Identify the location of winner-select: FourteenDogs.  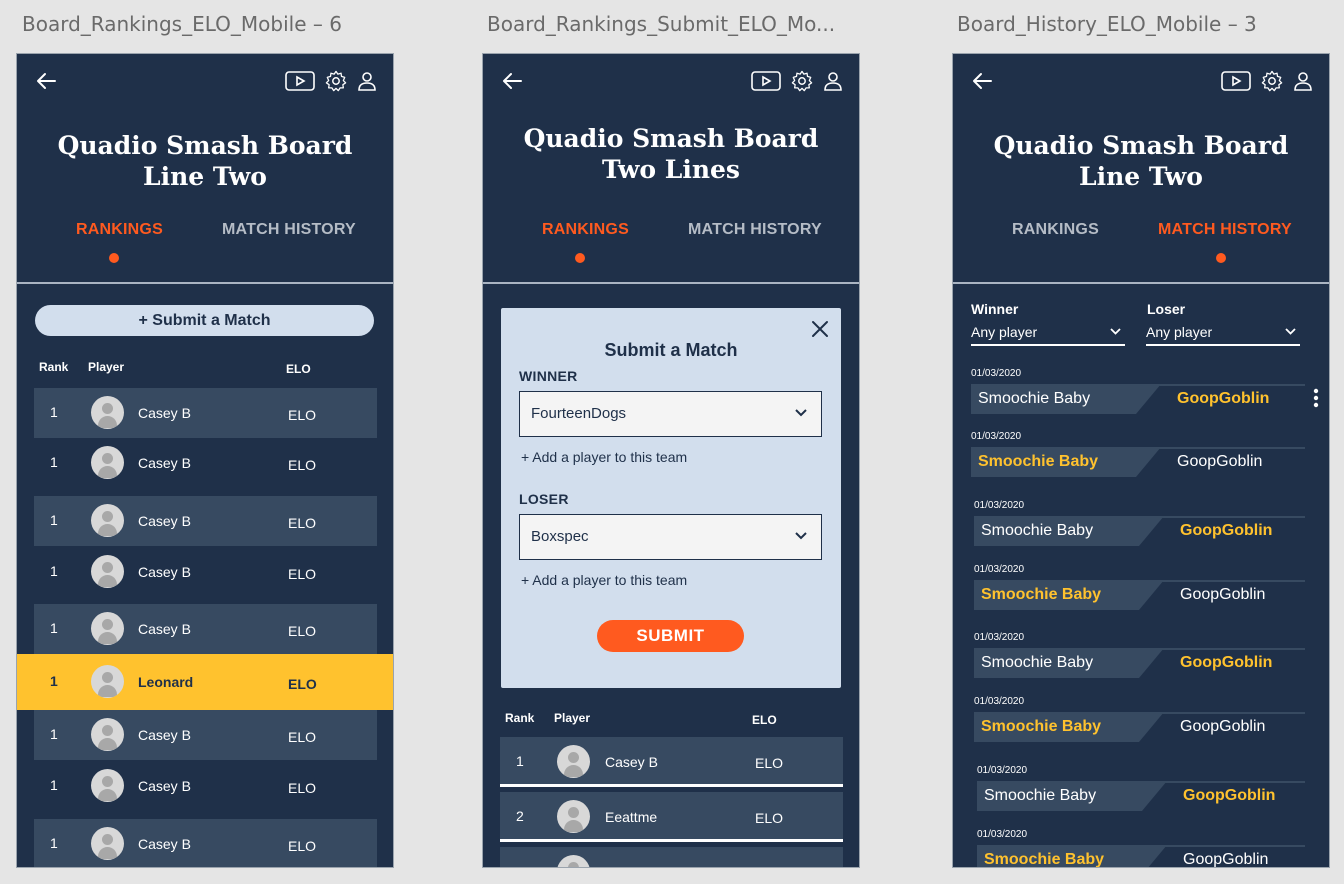
(670, 414).